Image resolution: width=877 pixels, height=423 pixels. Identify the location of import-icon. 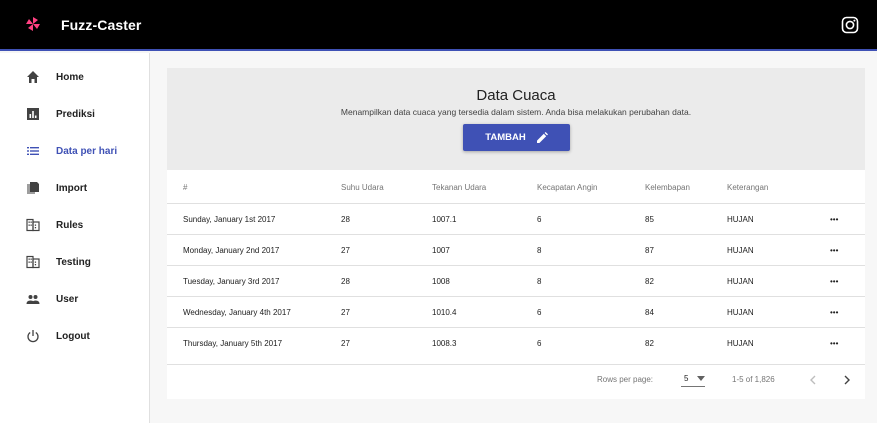
(33, 188).